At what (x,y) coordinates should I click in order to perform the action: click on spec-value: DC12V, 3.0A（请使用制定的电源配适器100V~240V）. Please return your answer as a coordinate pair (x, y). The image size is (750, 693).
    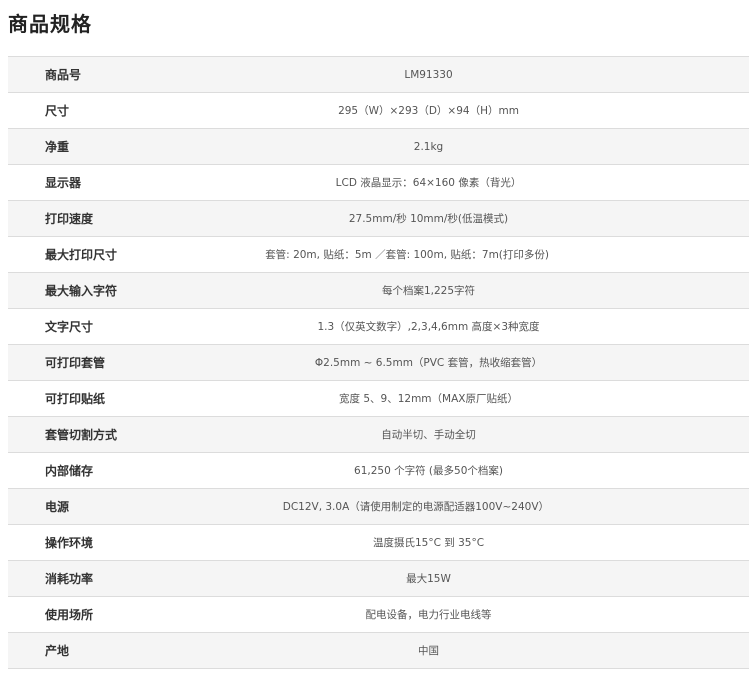
    Looking at the image, I should click on (415, 507).